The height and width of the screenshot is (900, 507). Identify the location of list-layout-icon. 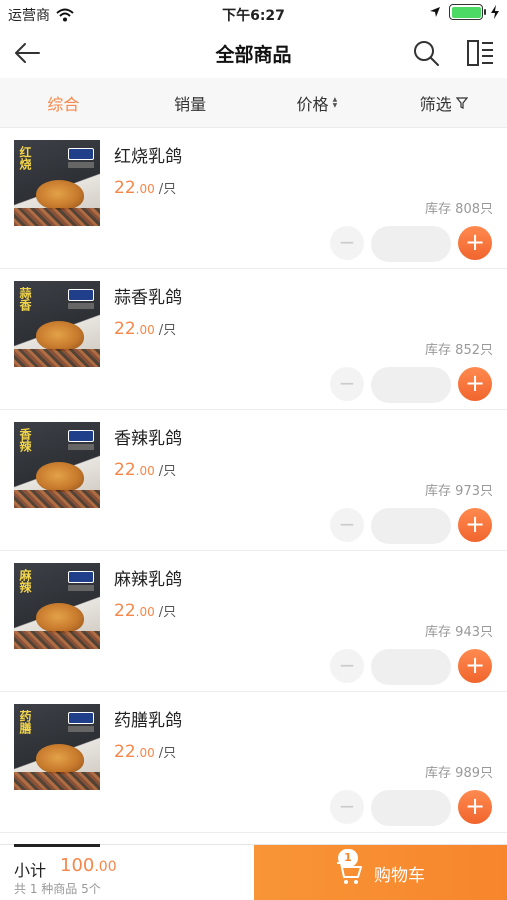
(480, 53).